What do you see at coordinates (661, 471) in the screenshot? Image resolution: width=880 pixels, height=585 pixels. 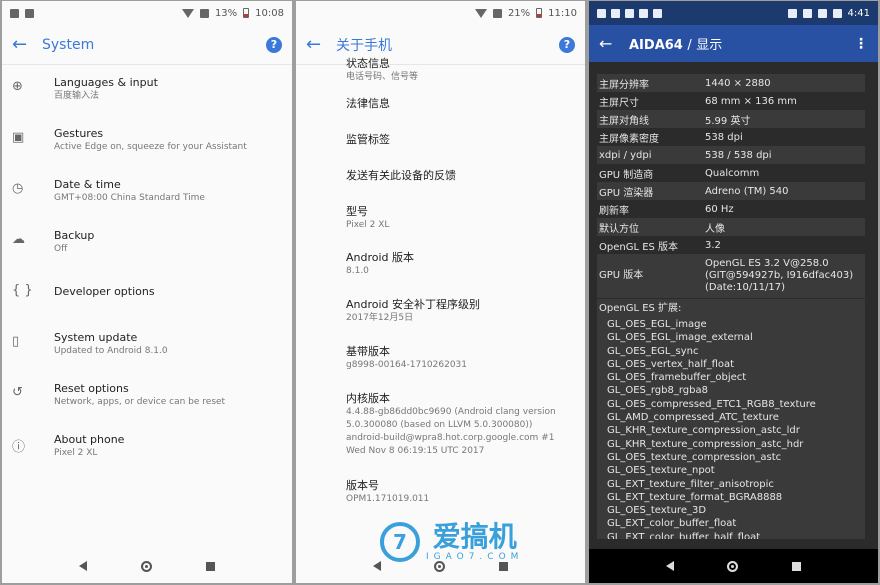 I see `extension-item: GL_OES_texture_npot` at bounding box center [661, 471].